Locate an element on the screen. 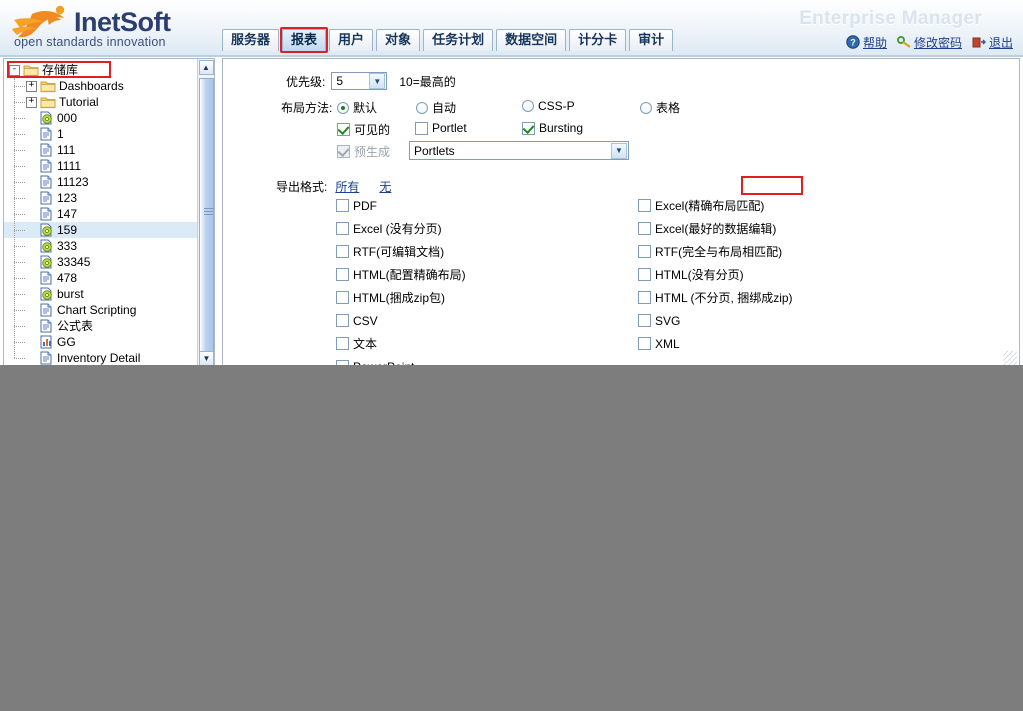  tree-node--: 公式表 is located at coordinates (100, 326).